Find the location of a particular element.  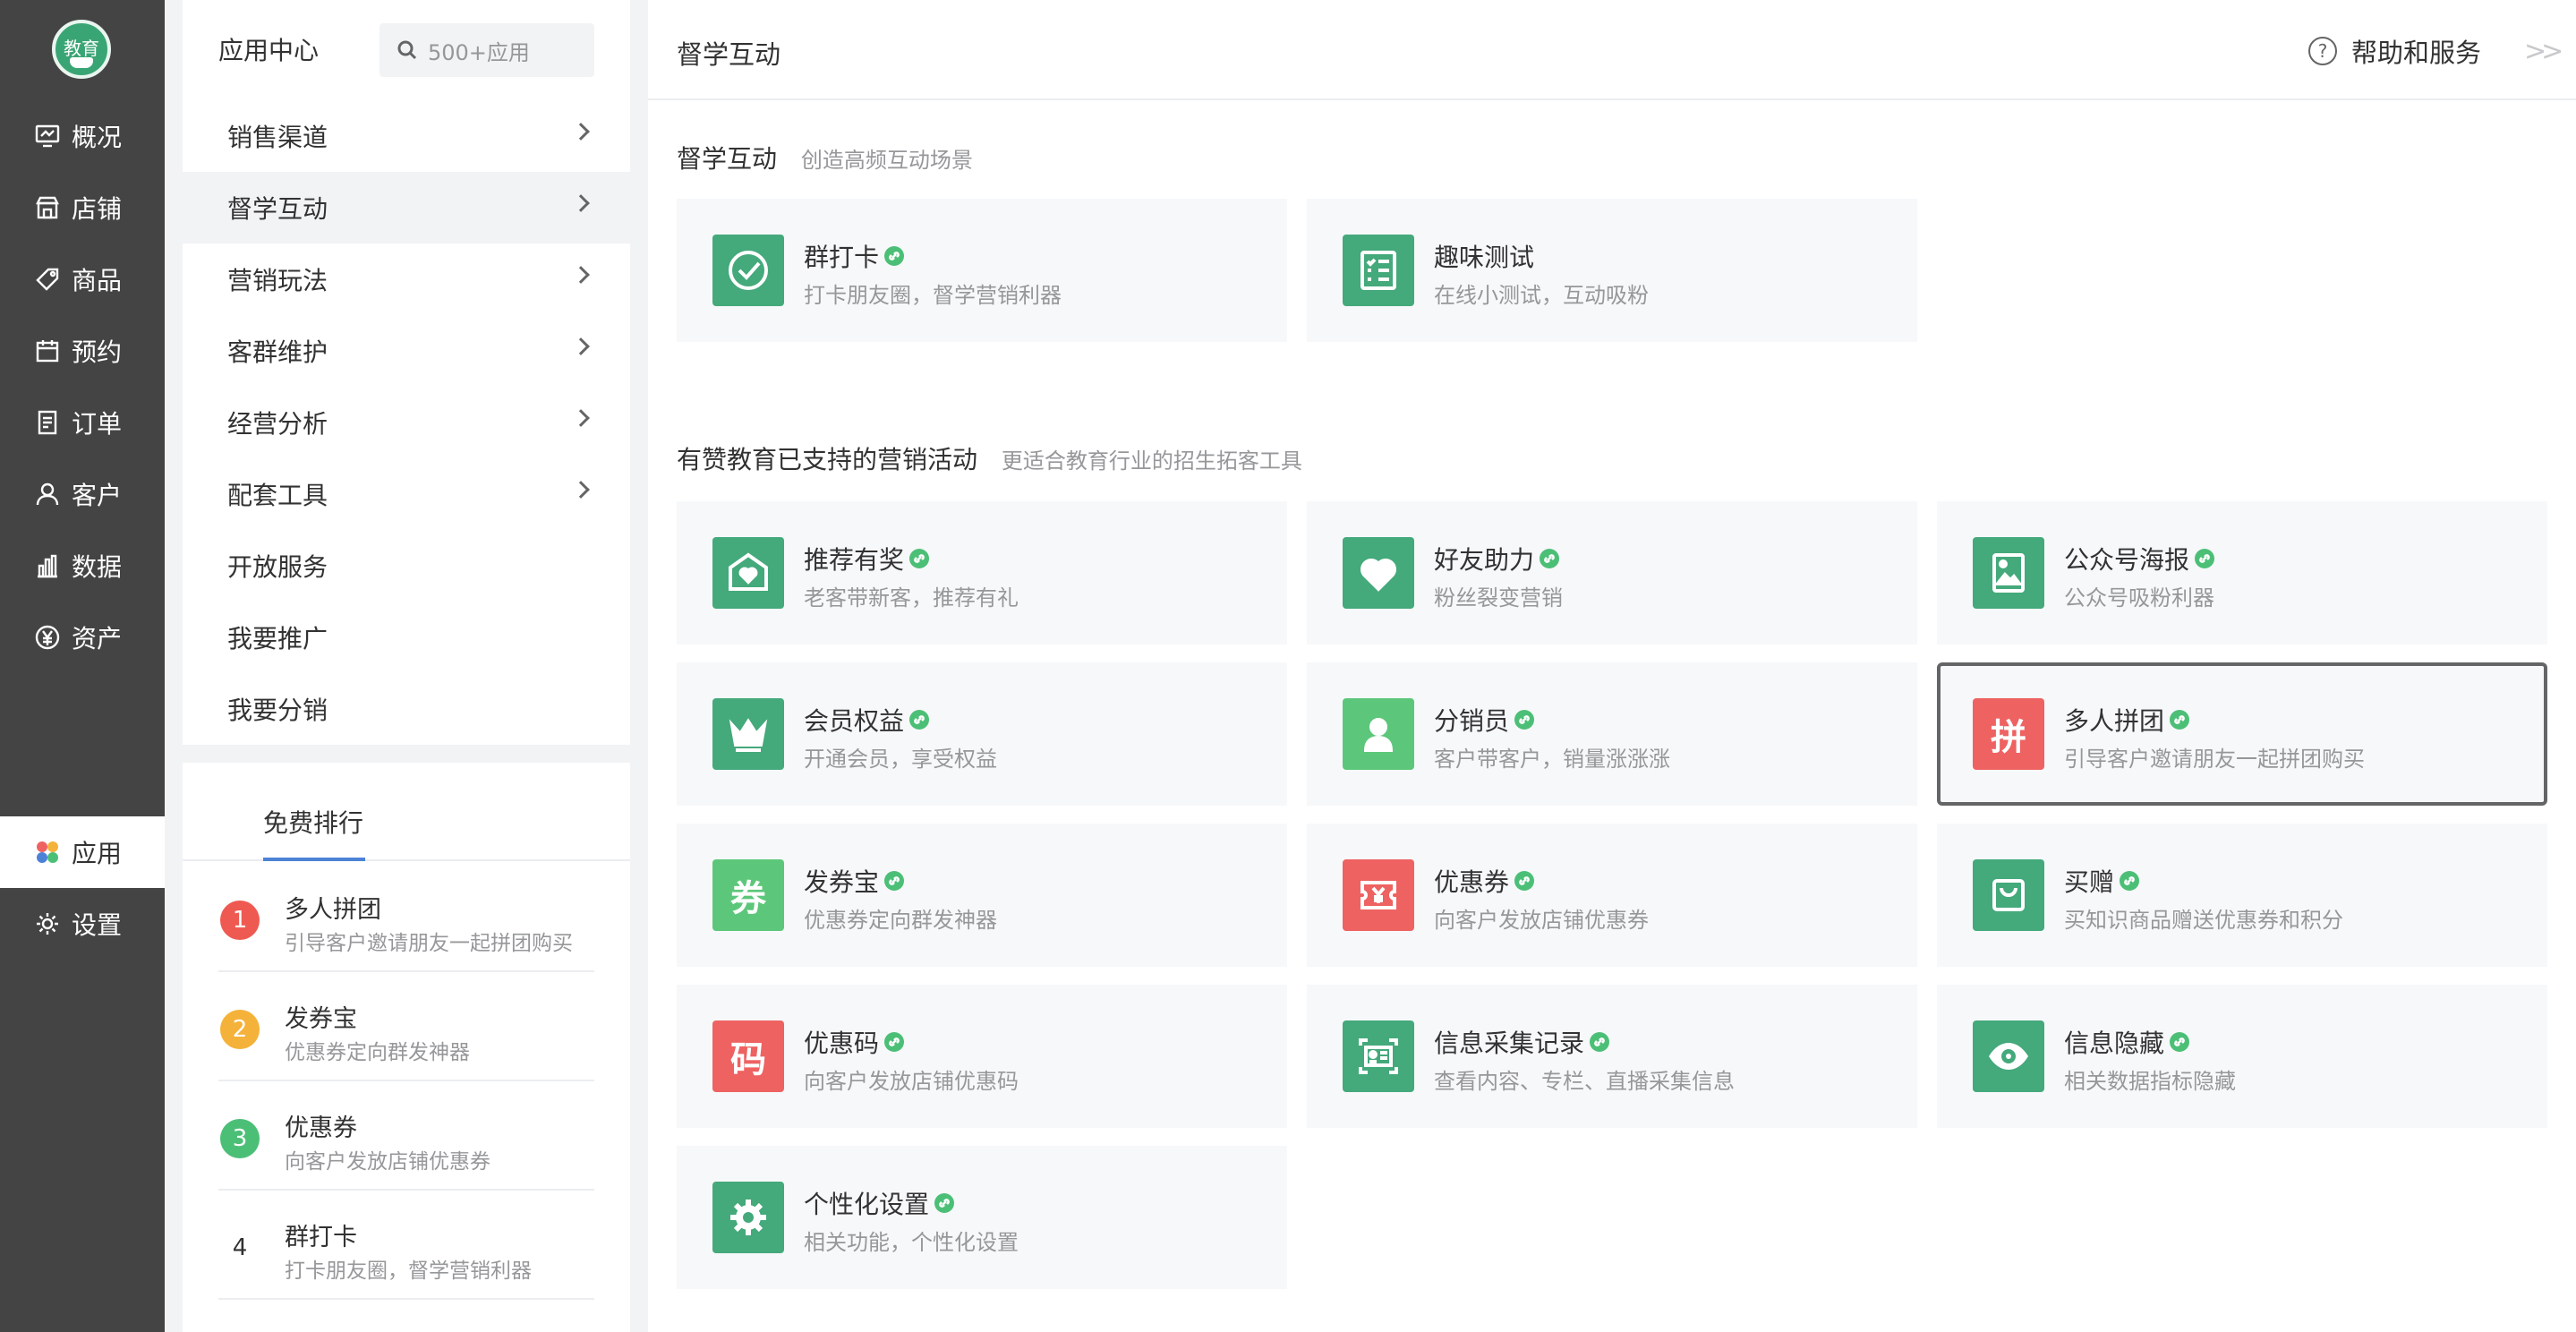

ranking-item-desc: 向客户发放店铺优惠券 is located at coordinates (387, 1162).